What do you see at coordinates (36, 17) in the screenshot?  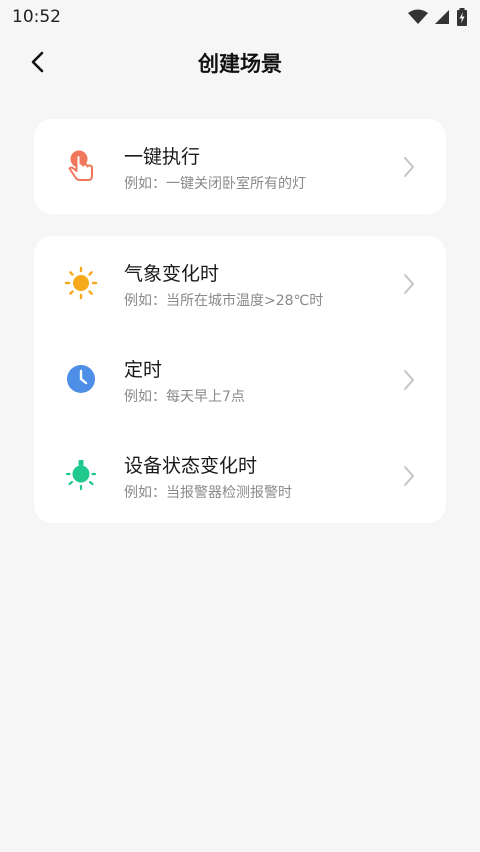 I see `status-time: 10:52` at bounding box center [36, 17].